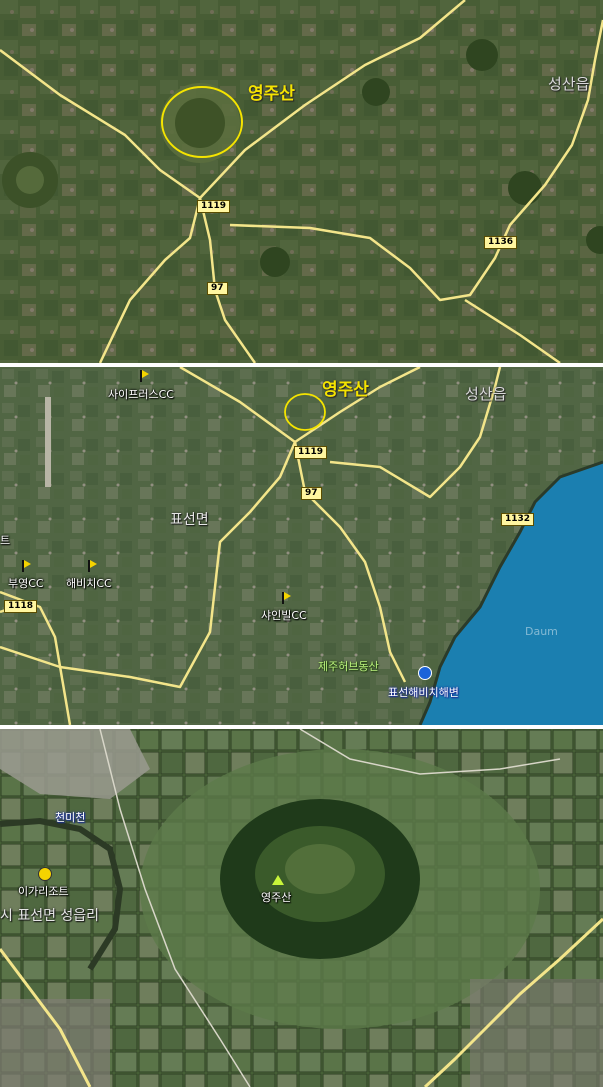 The image size is (603, 1087). Describe the element at coordinates (541, 631) in the screenshot. I see `map-watermark: Daum` at that location.